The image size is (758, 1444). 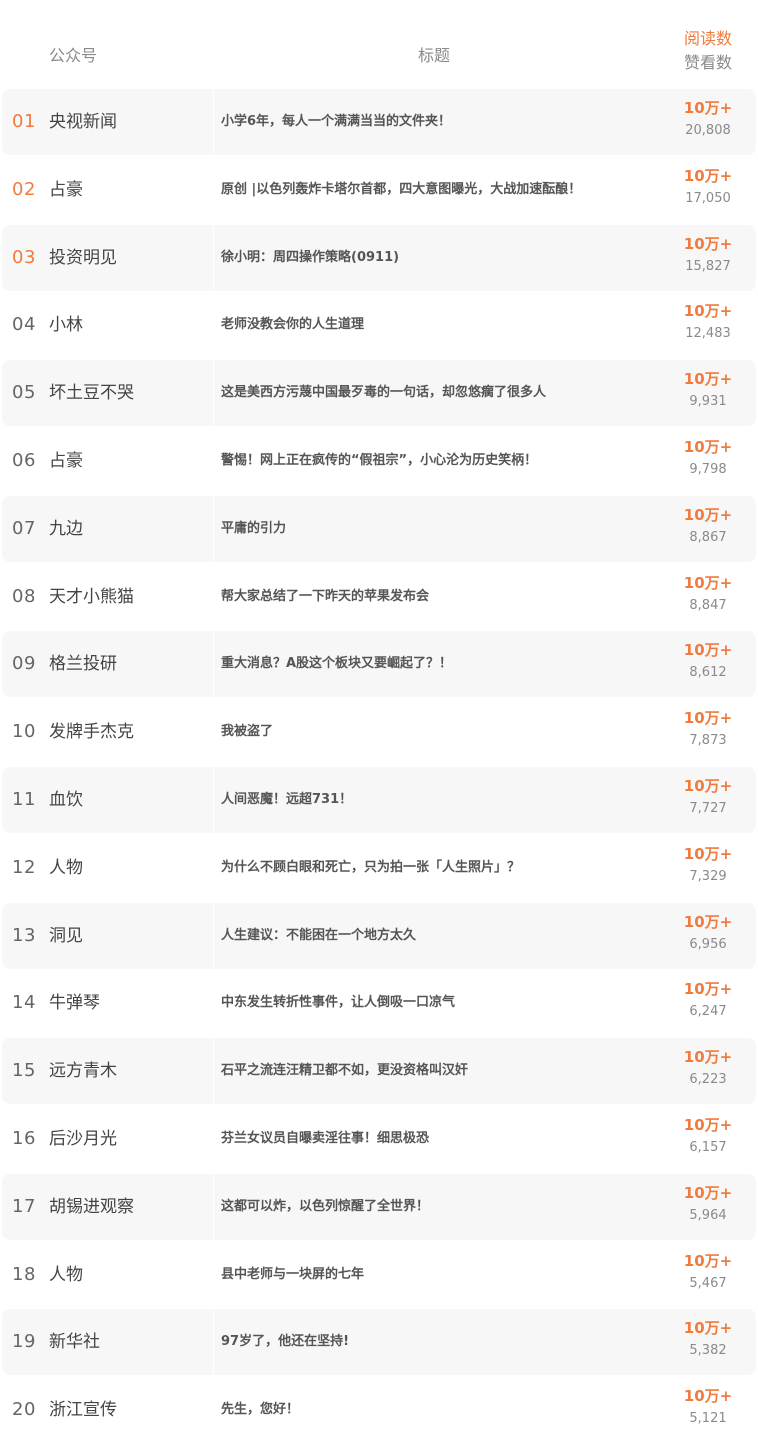 I want to click on row-rank: 11, so click(x=24, y=799).